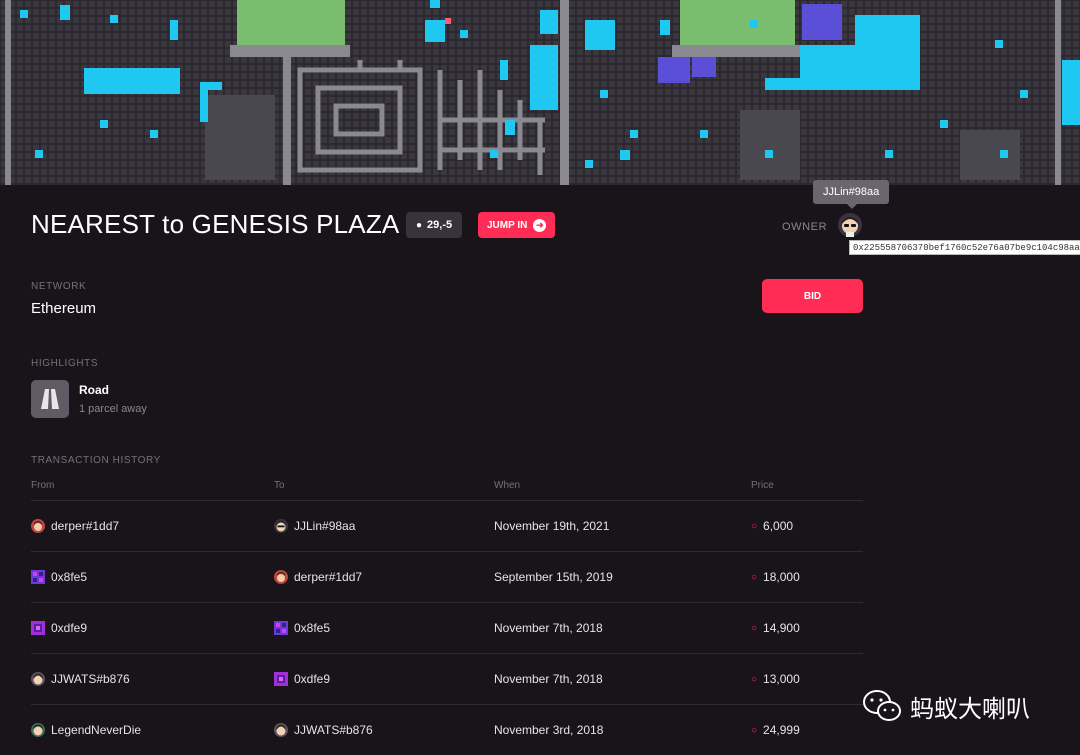  I want to click on watermark: 蚂蚁大喇叭, so click(946, 706).